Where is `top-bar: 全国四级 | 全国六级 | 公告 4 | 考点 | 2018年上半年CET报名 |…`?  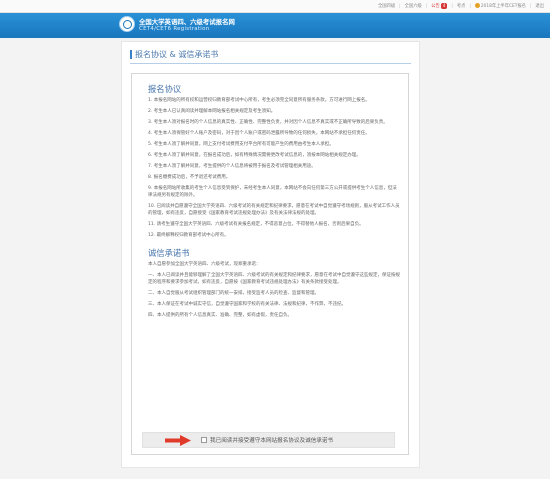
top-bar: 全国四级 | 全国六级 | 公告 4 | 考点 | 2018年上半年CET报名 |… is located at coordinates (275, 6).